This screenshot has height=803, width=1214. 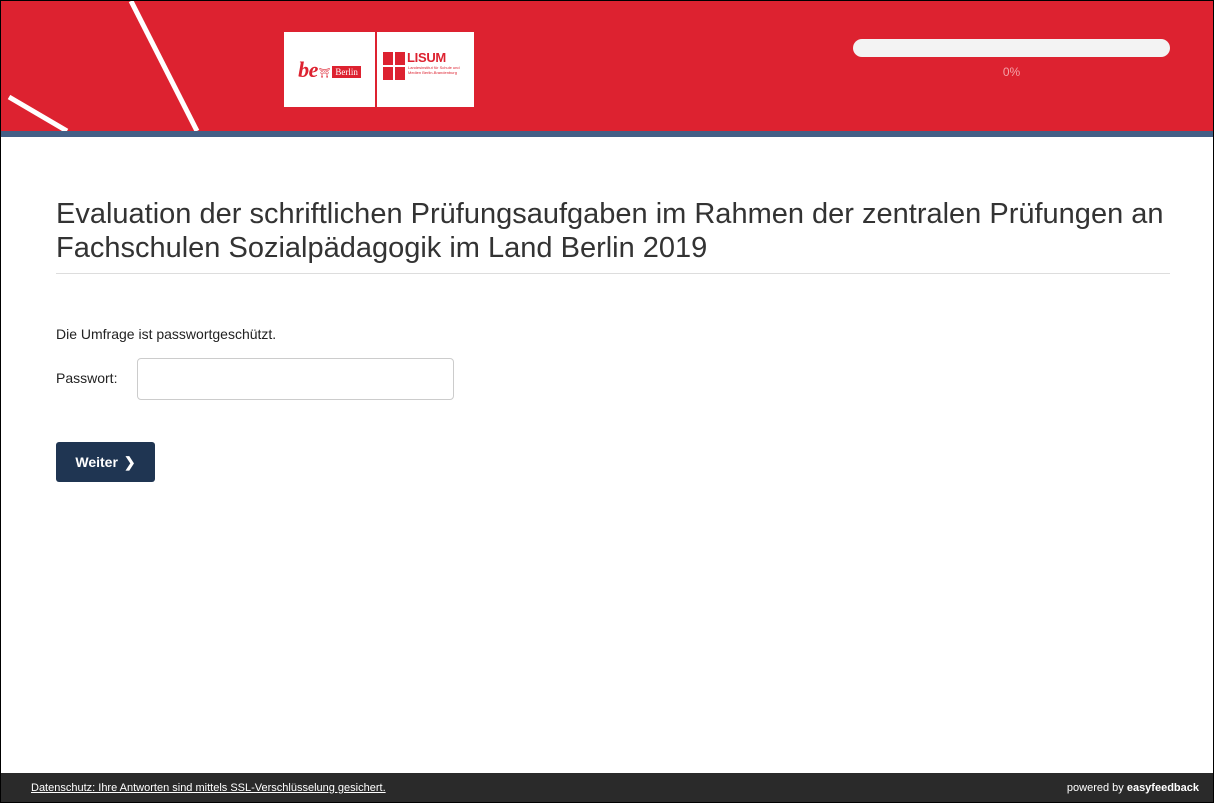 What do you see at coordinates (96, 462) in the screenshot?
I see `next-button-label: Weiter` at bounding box center [96, 462].